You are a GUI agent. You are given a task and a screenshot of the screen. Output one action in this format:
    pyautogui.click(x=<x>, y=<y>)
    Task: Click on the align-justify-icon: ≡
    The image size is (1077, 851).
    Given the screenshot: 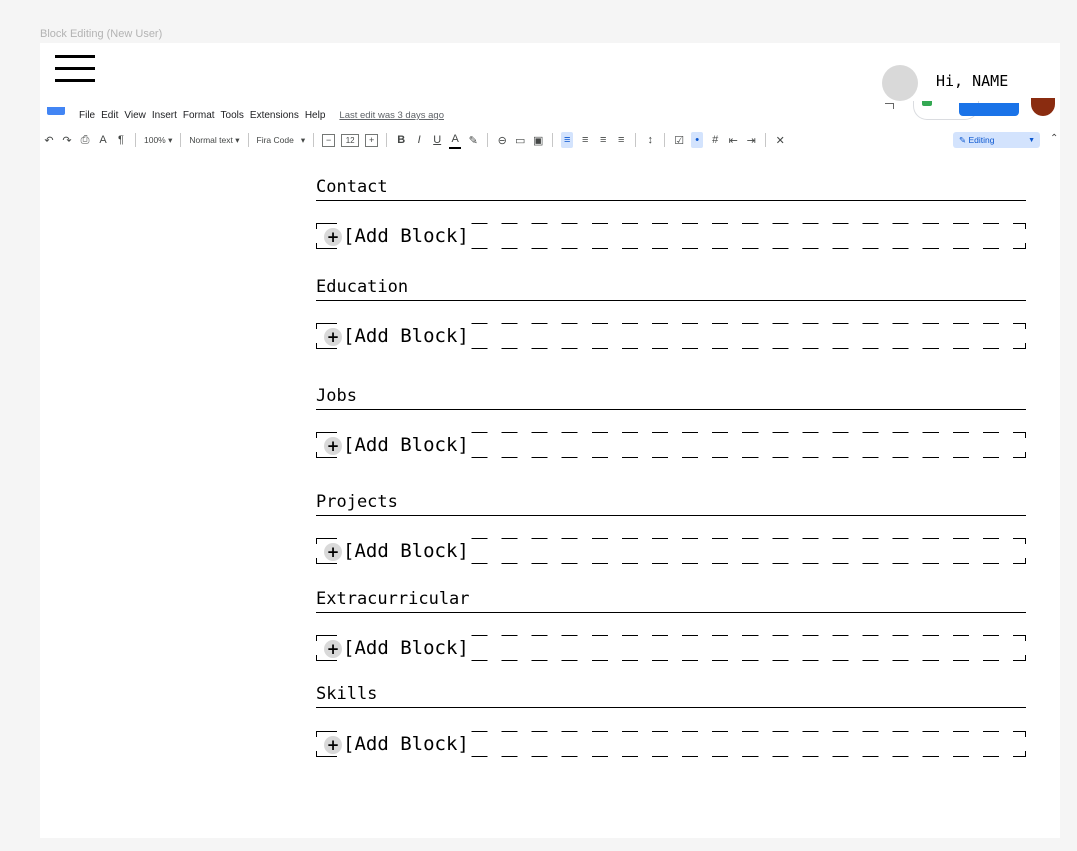 What is the action you would take?
    pyautogui.click(x=621, y=140)
    